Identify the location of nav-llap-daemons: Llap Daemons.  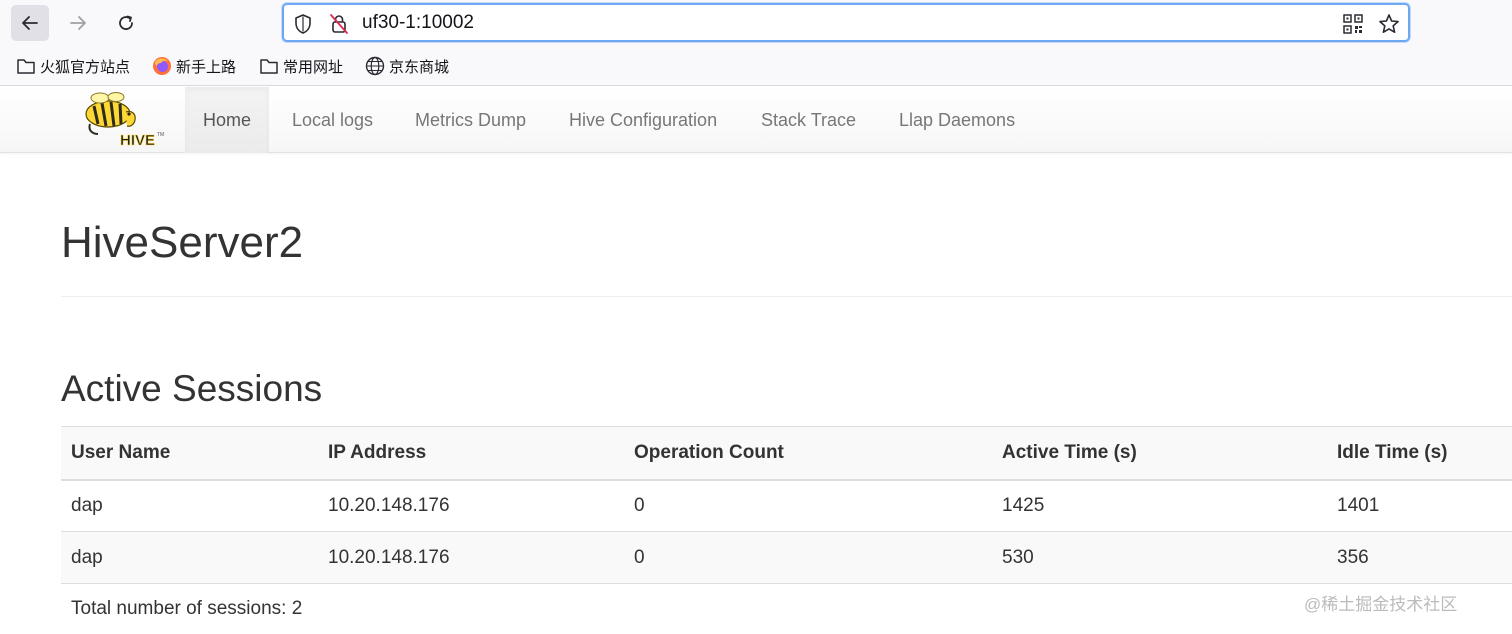
(957, 120).